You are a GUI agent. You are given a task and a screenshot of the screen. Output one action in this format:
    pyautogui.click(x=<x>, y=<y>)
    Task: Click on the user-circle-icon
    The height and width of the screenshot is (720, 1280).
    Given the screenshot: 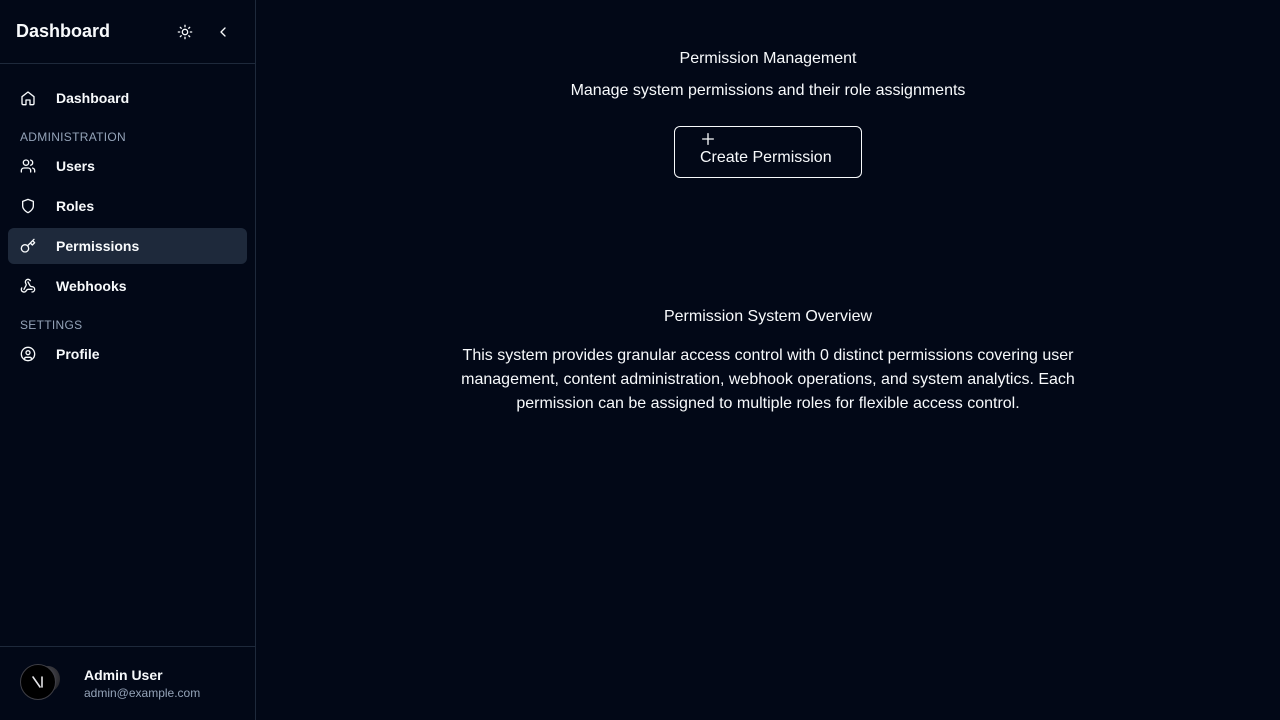 What is the action you would take?
    pyautogui.click(x=28, y=354)
    